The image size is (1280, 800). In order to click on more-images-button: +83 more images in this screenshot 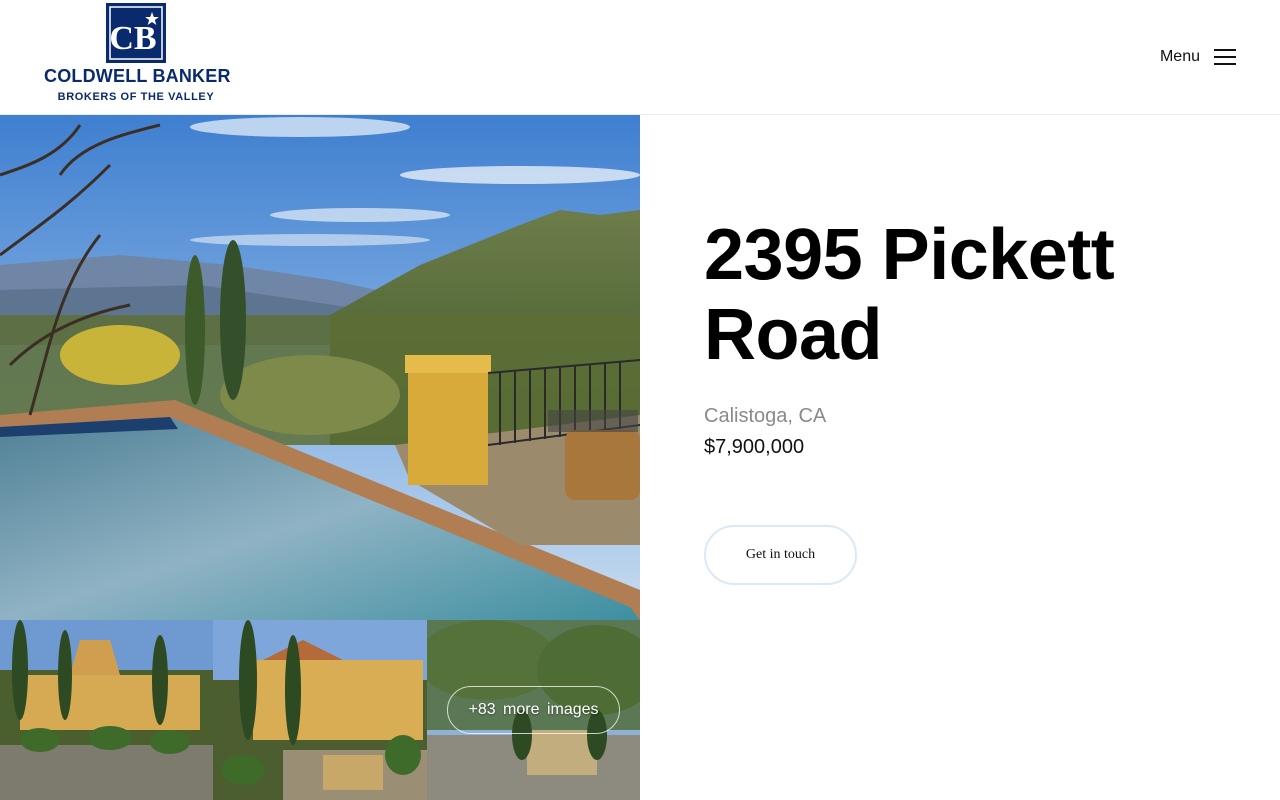, I will do `click(533, 710)`.